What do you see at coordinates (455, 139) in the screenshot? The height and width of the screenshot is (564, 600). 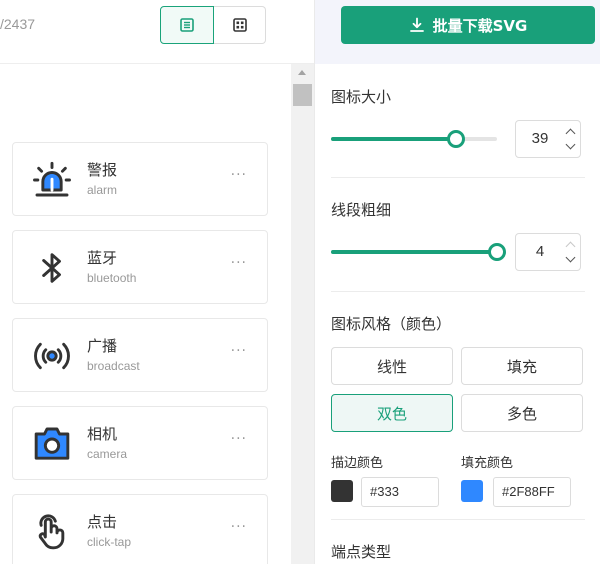 I see `icon-size-slider-knob` at bounding box center [455, 139].